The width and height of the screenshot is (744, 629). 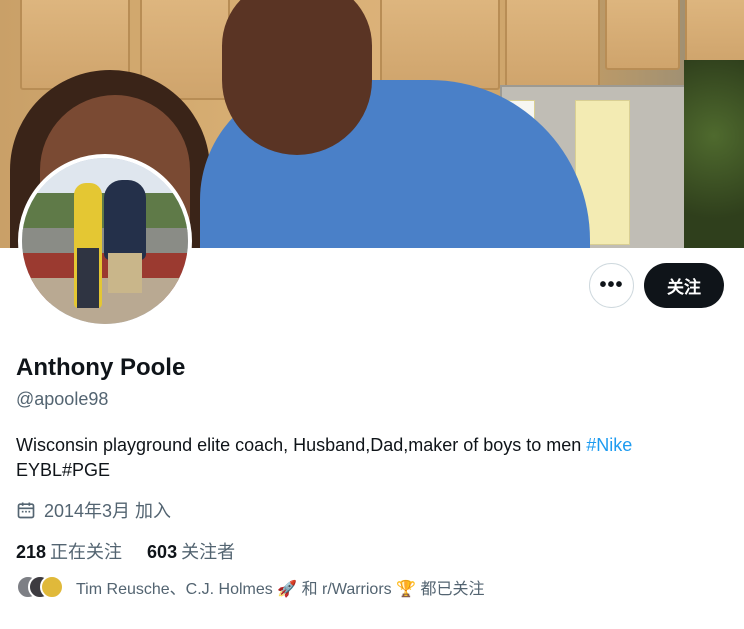 I want to click on following-link: 218 正在关注, so click(x=69, y=551).